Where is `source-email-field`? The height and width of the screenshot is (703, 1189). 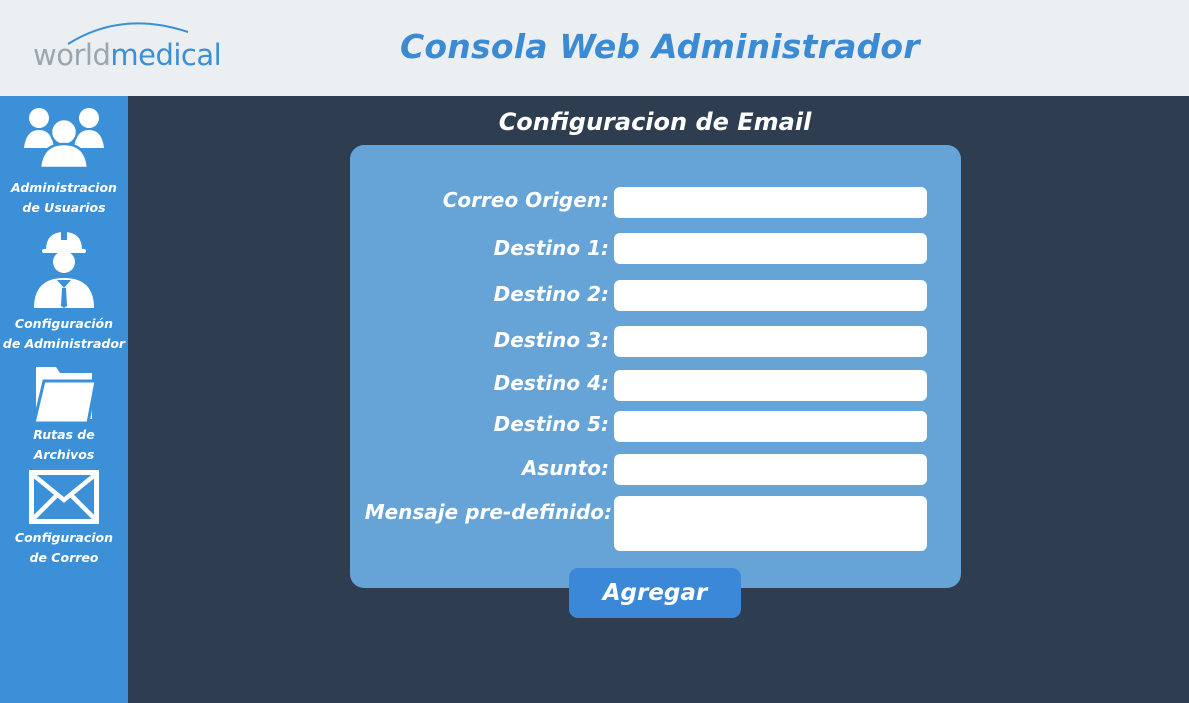 source-email-field is located at coordinates (770, 202).